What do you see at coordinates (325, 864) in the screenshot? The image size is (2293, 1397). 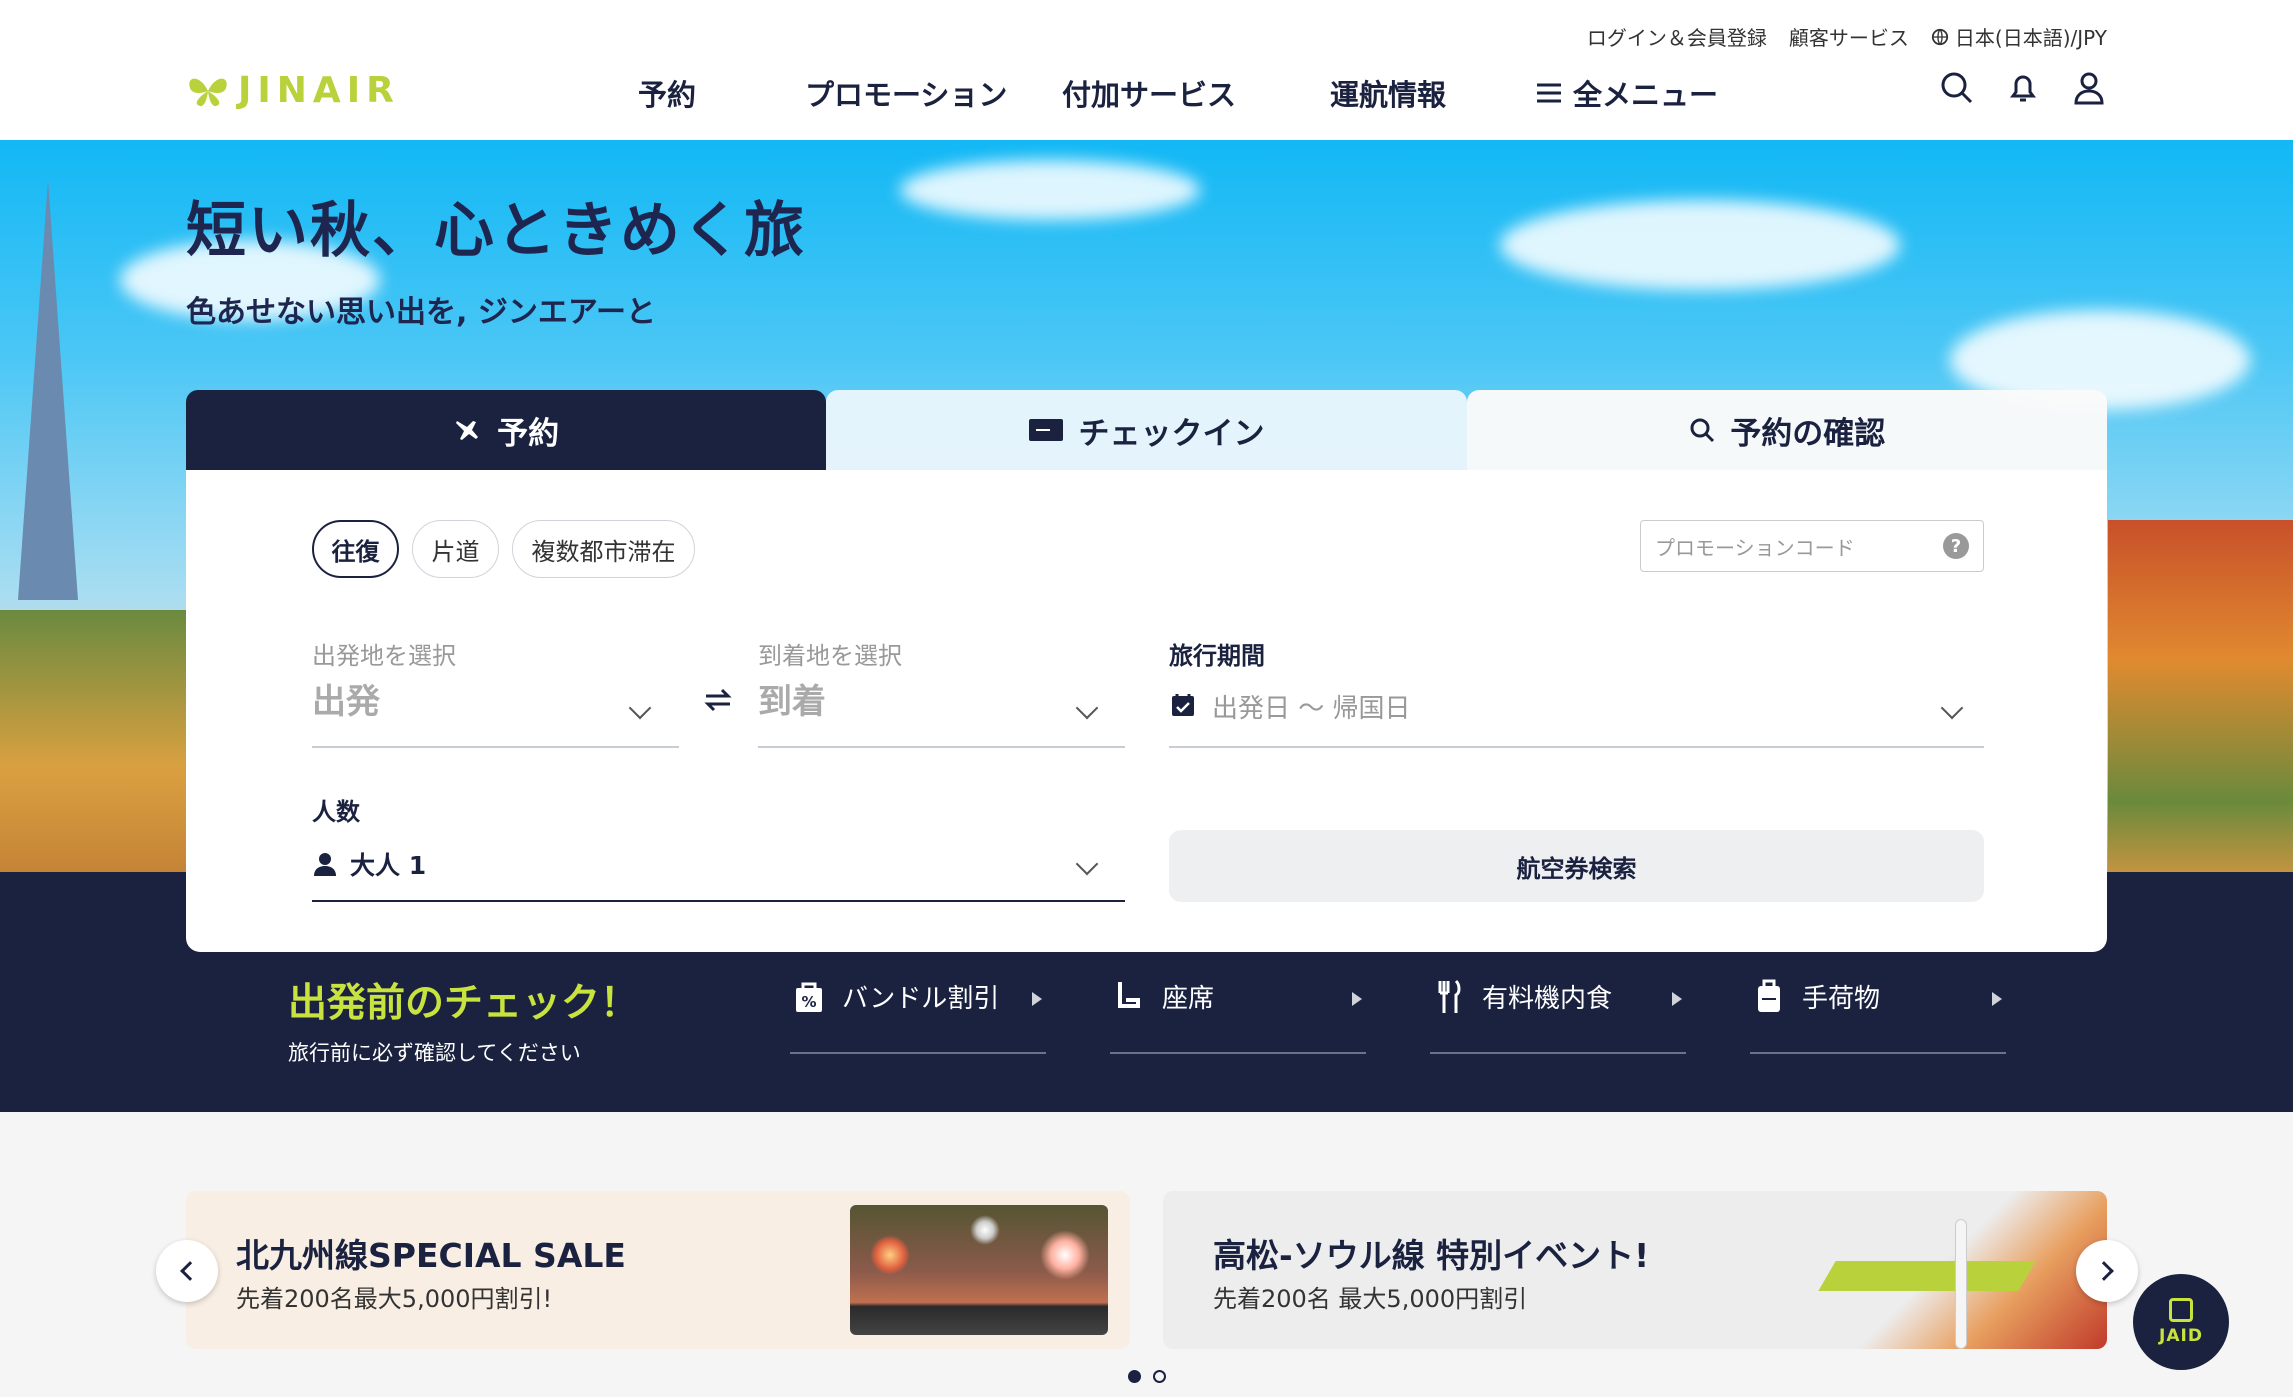 I see `person-icon` at bounding box center [325, 864].